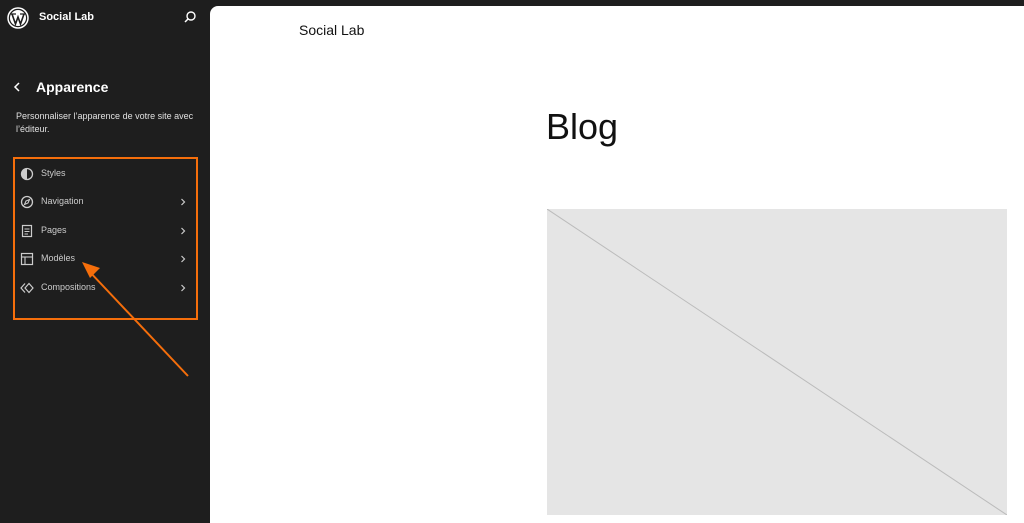  What do you see at coordinates (106, 202) in the screenshot?
I see `menu-item-navigation: Navigation` at bounding box center [106, 202].